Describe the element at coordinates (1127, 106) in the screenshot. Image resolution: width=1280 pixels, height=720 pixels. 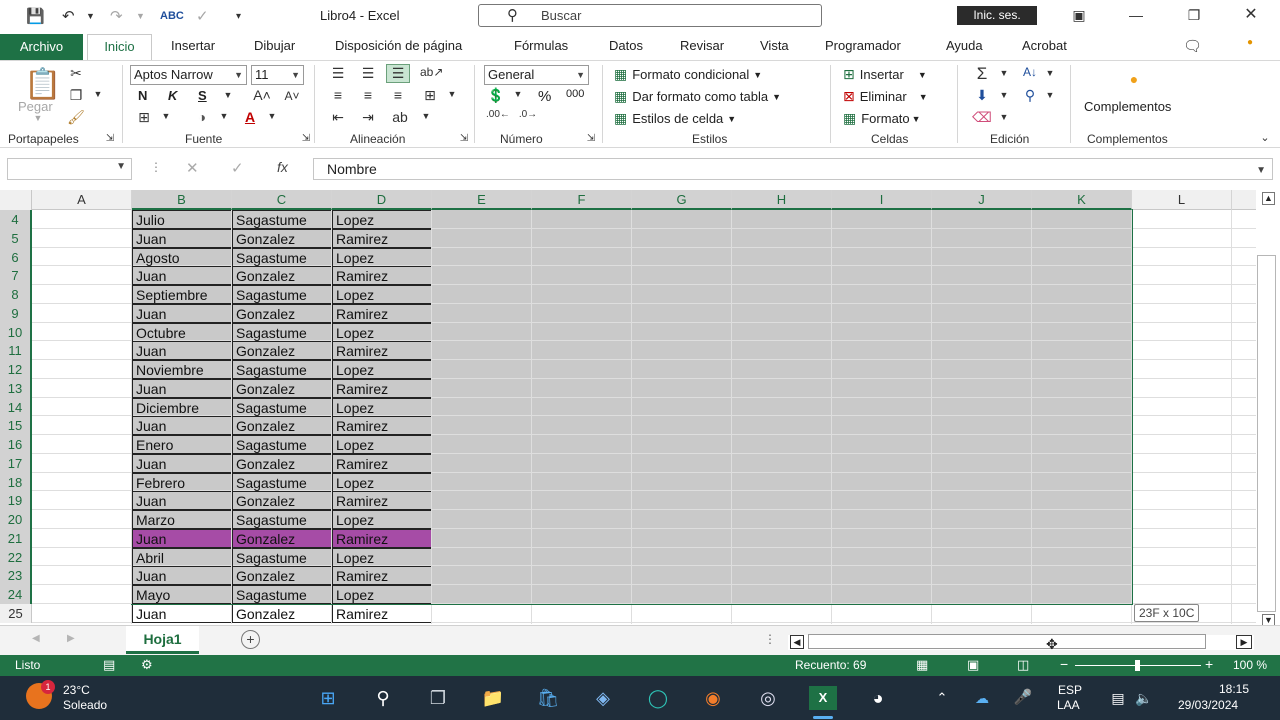
I see `addins-button: Complementos` at that location.